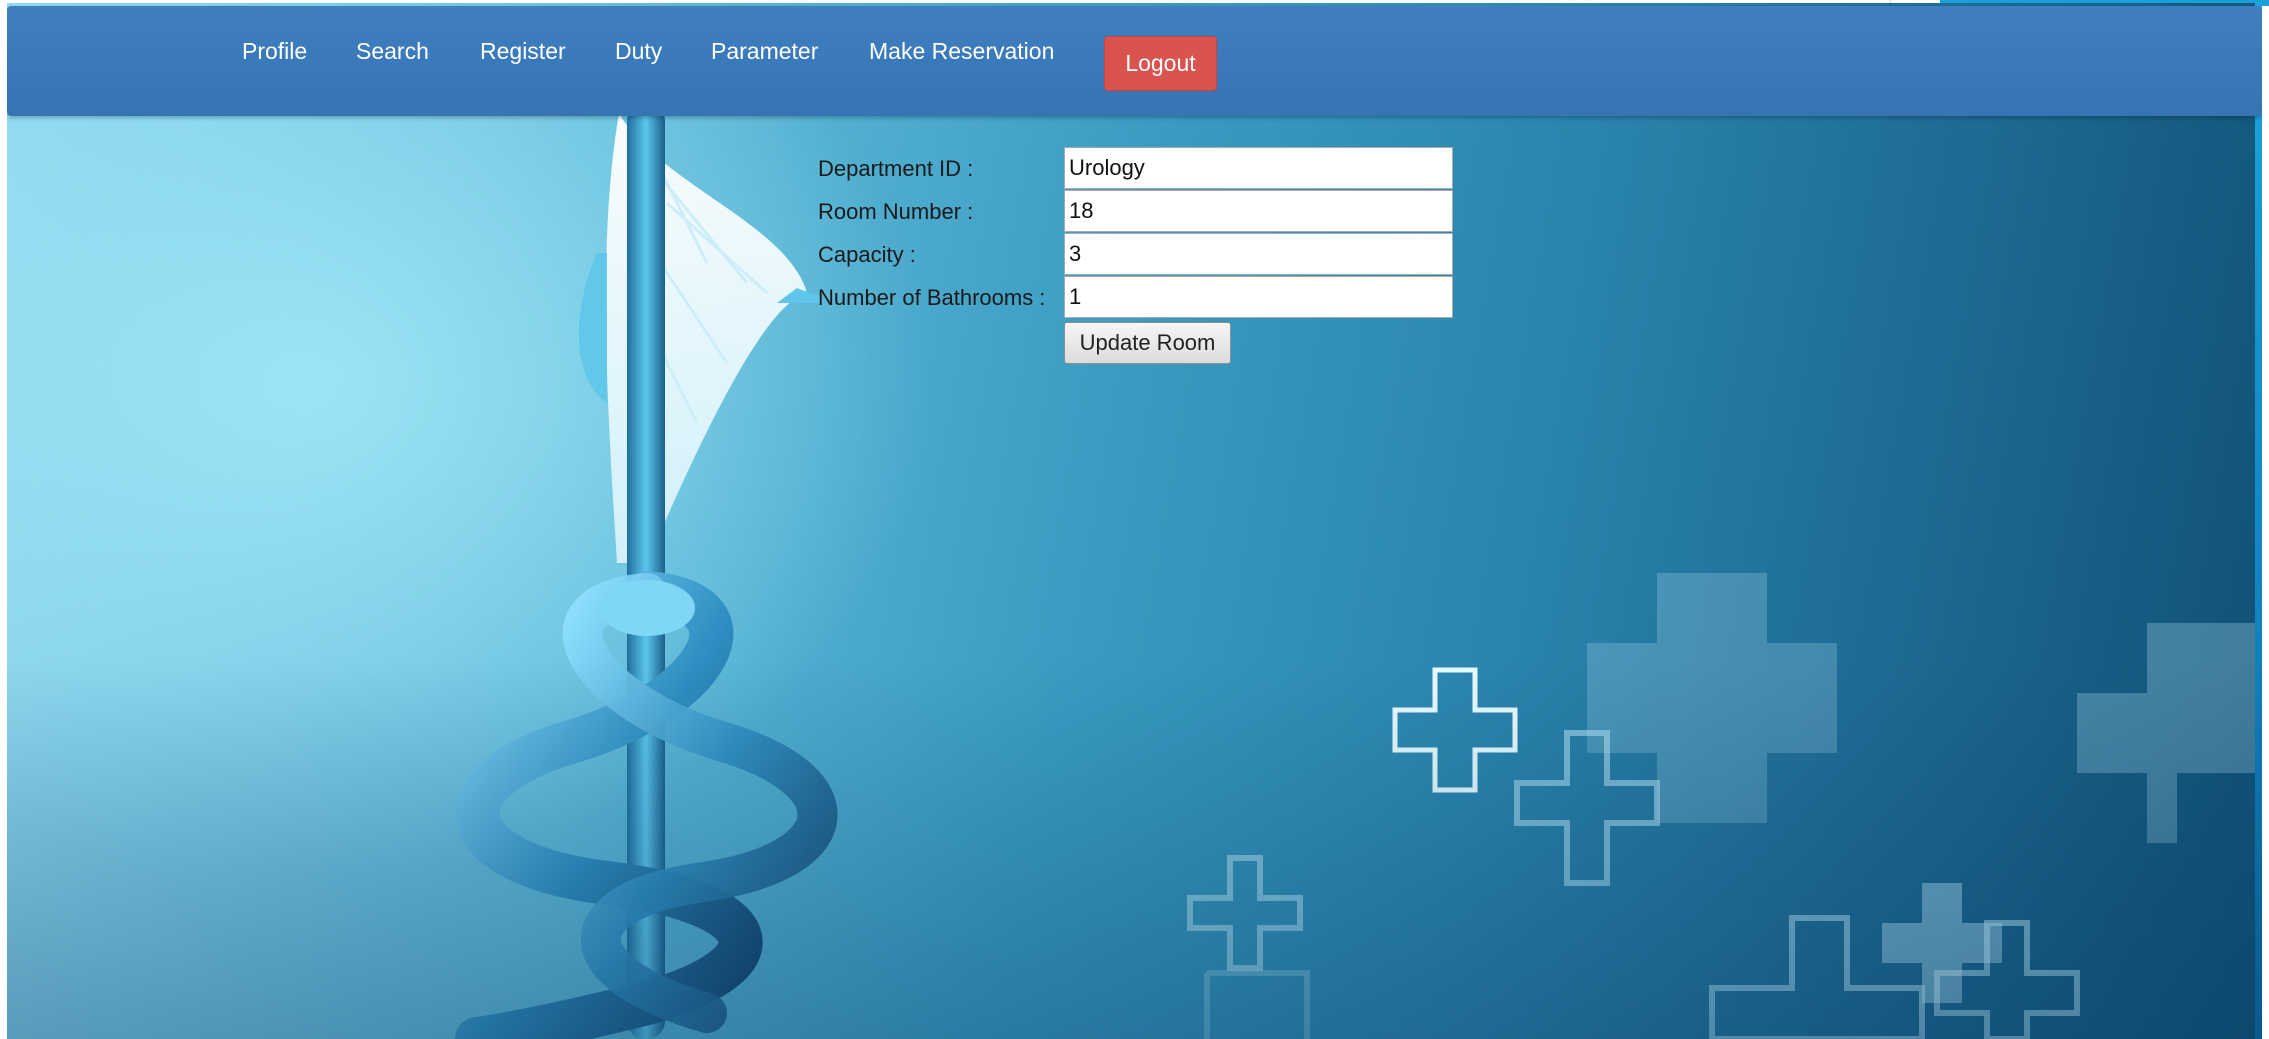 The image size is (2269, 1039). Describe the element at coordinates (638, 51) in the screenshot. I see `nav-duty: Duty` at that location.